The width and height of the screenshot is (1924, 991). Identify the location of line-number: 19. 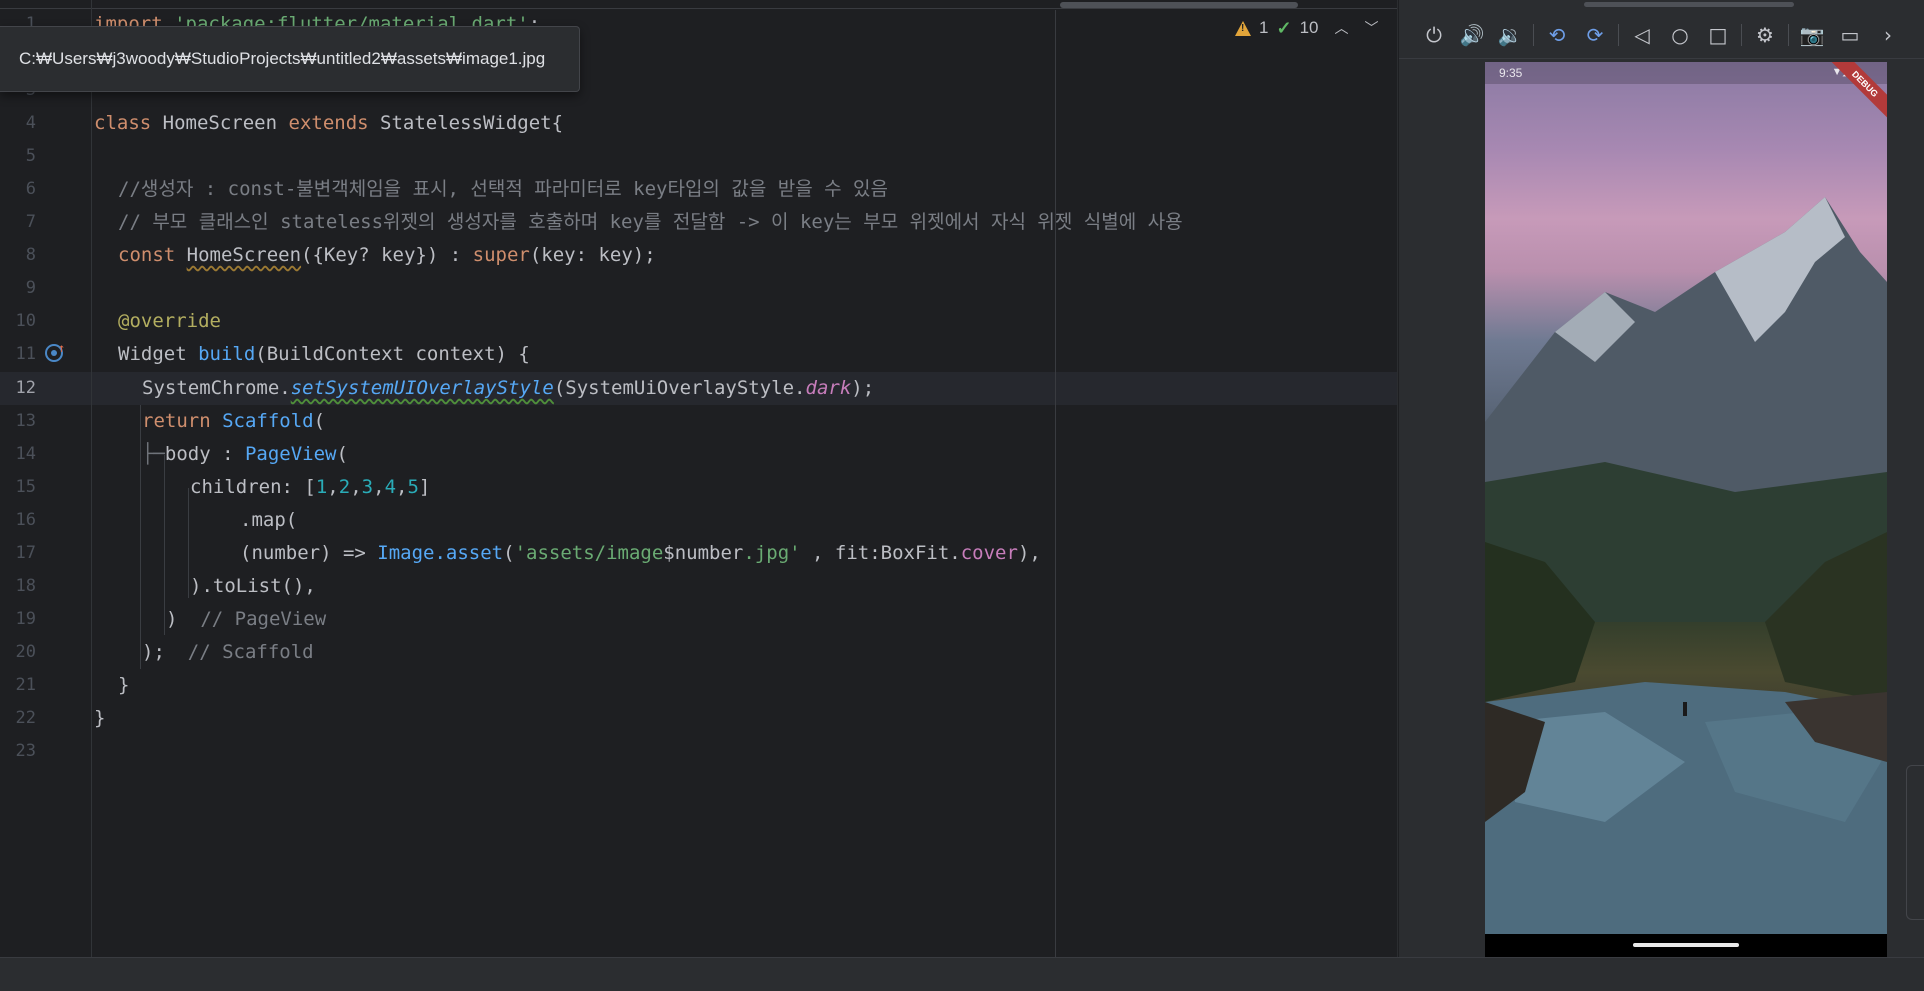
(25, 619).